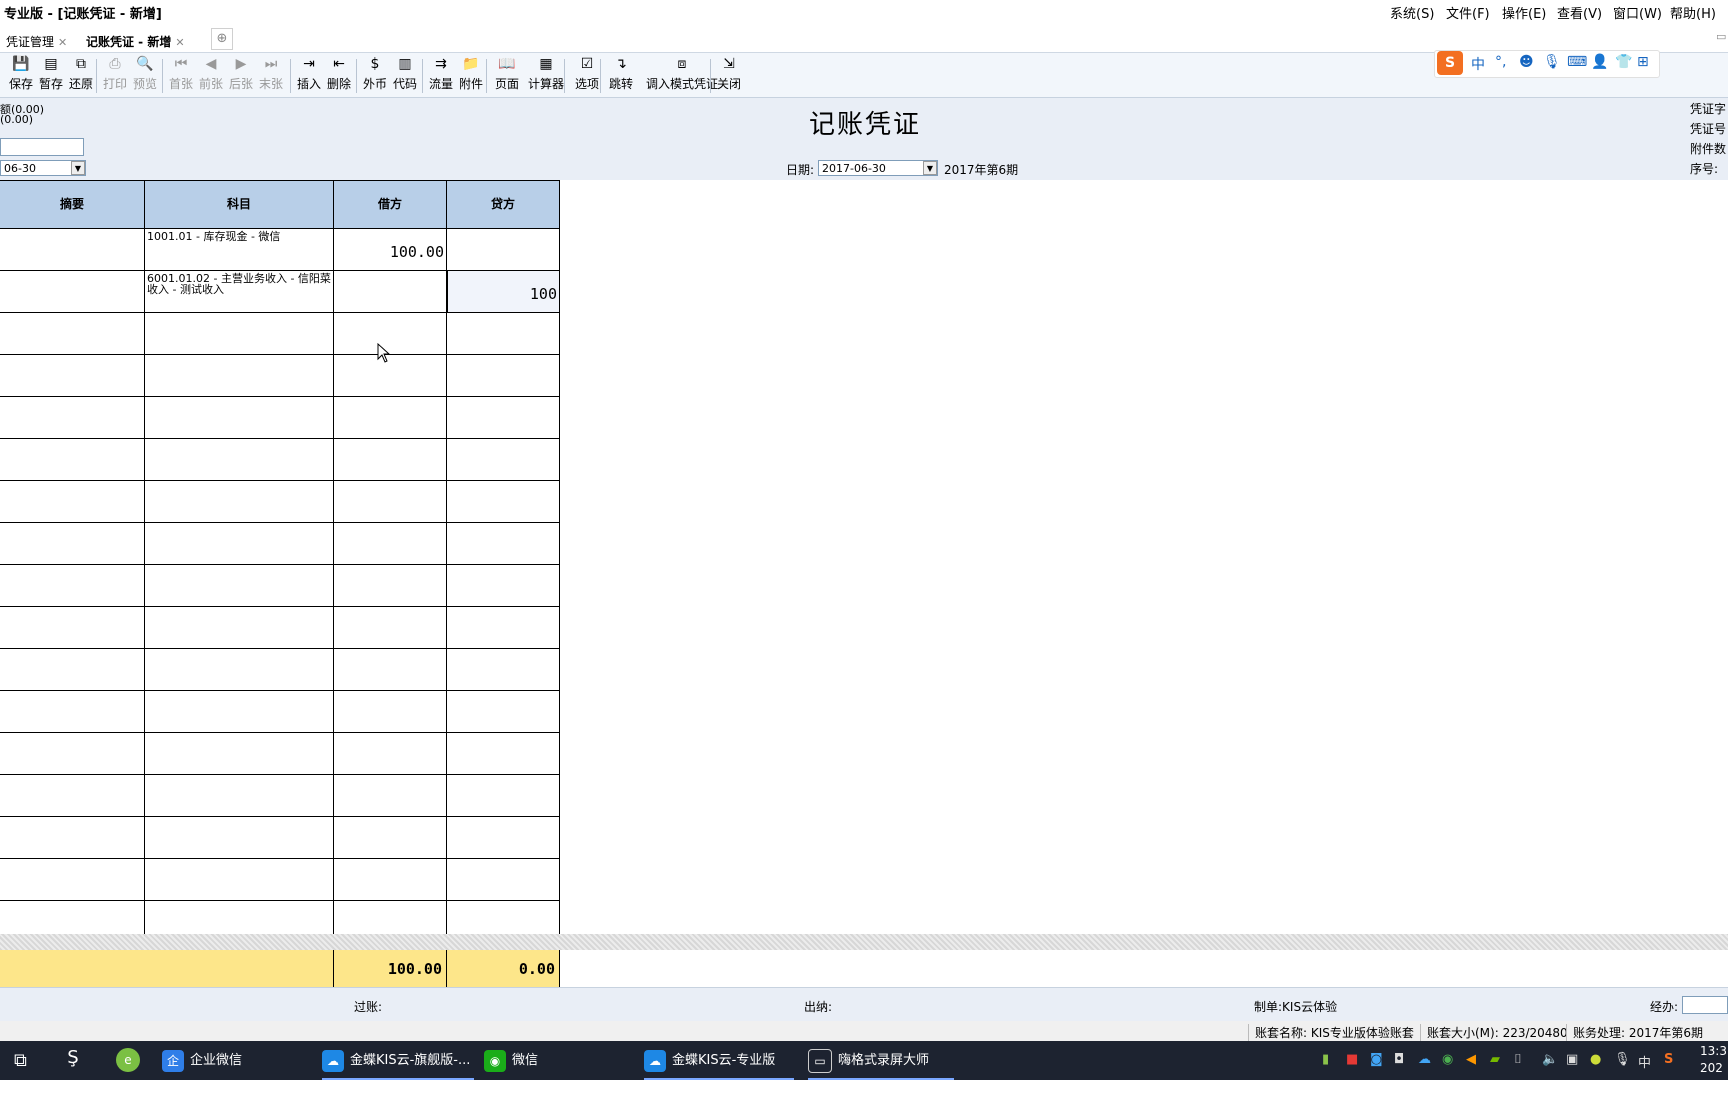 The width and height of the screenshot is (1728, 1119). Describe the element at coordinates (309, 73) in the screenshot. I see `toolbar-button-insert-row: ⇥ 插入` at that location.